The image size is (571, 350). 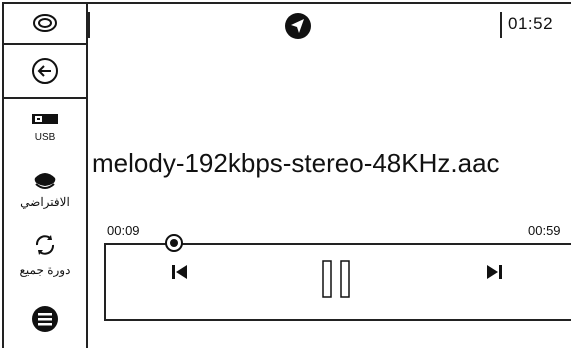 I want to click on home-button, so click(x=45, y=23).